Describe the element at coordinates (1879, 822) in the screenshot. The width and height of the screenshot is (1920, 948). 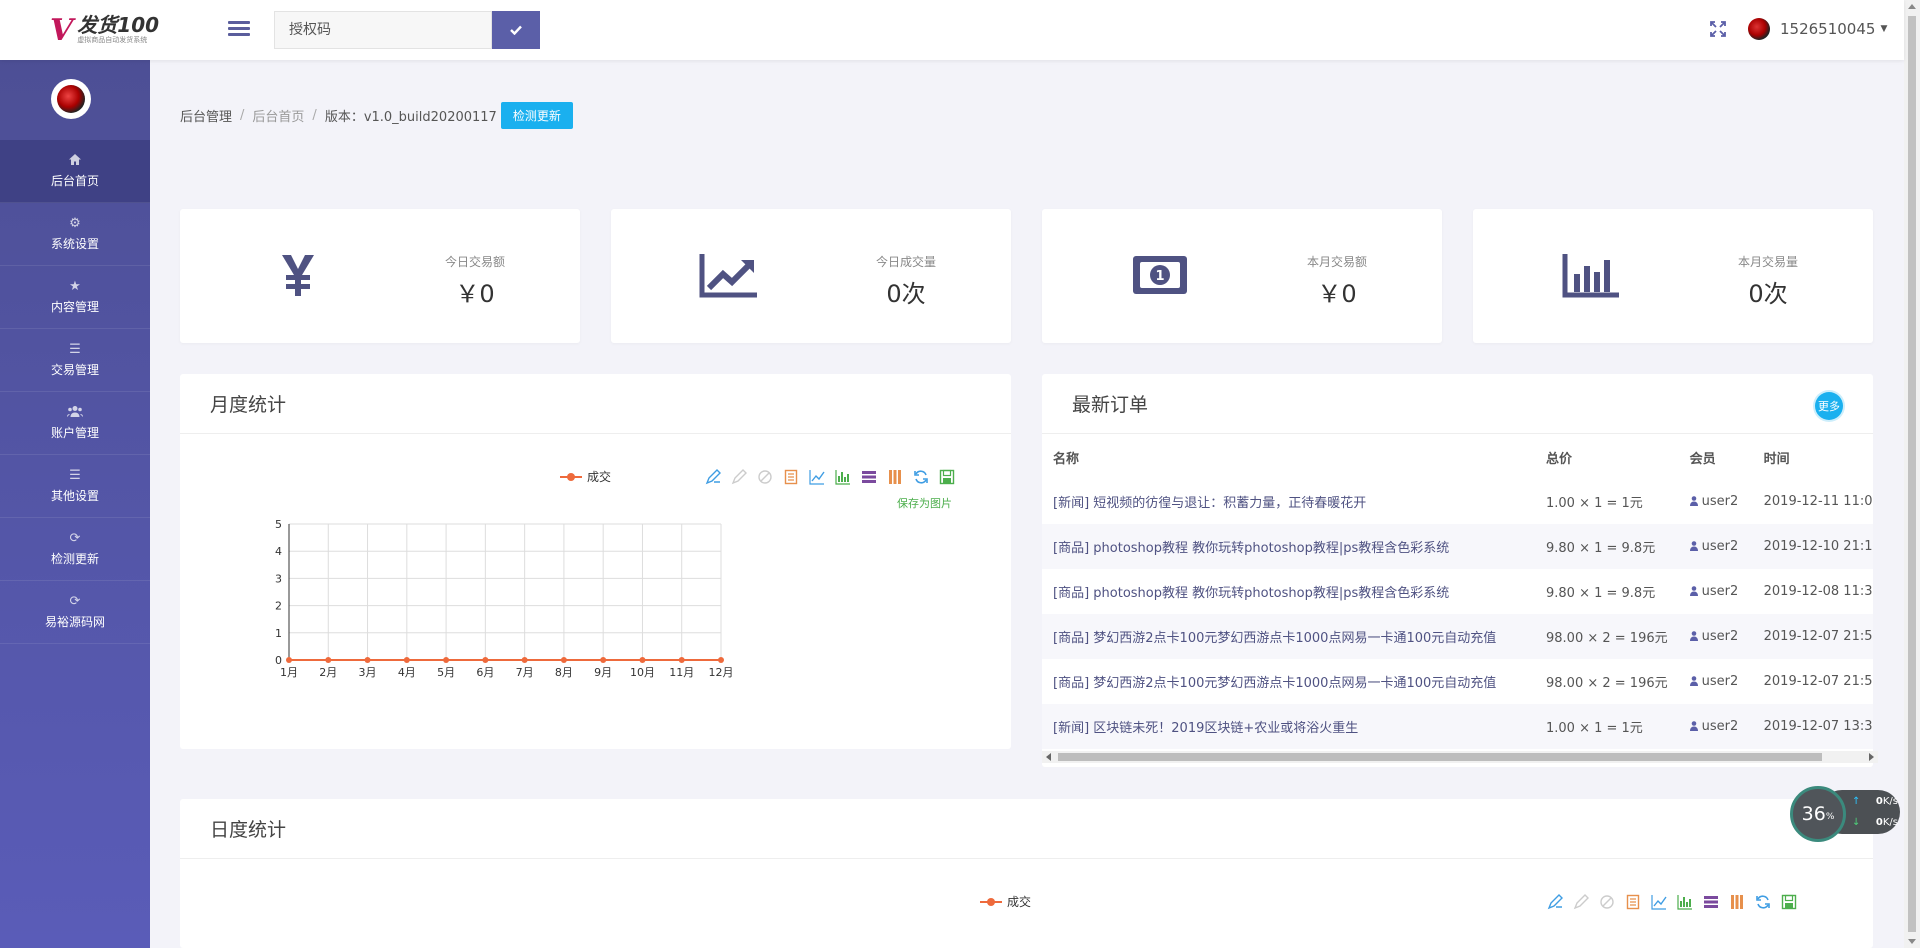
I see `download-value: 0` at that location.